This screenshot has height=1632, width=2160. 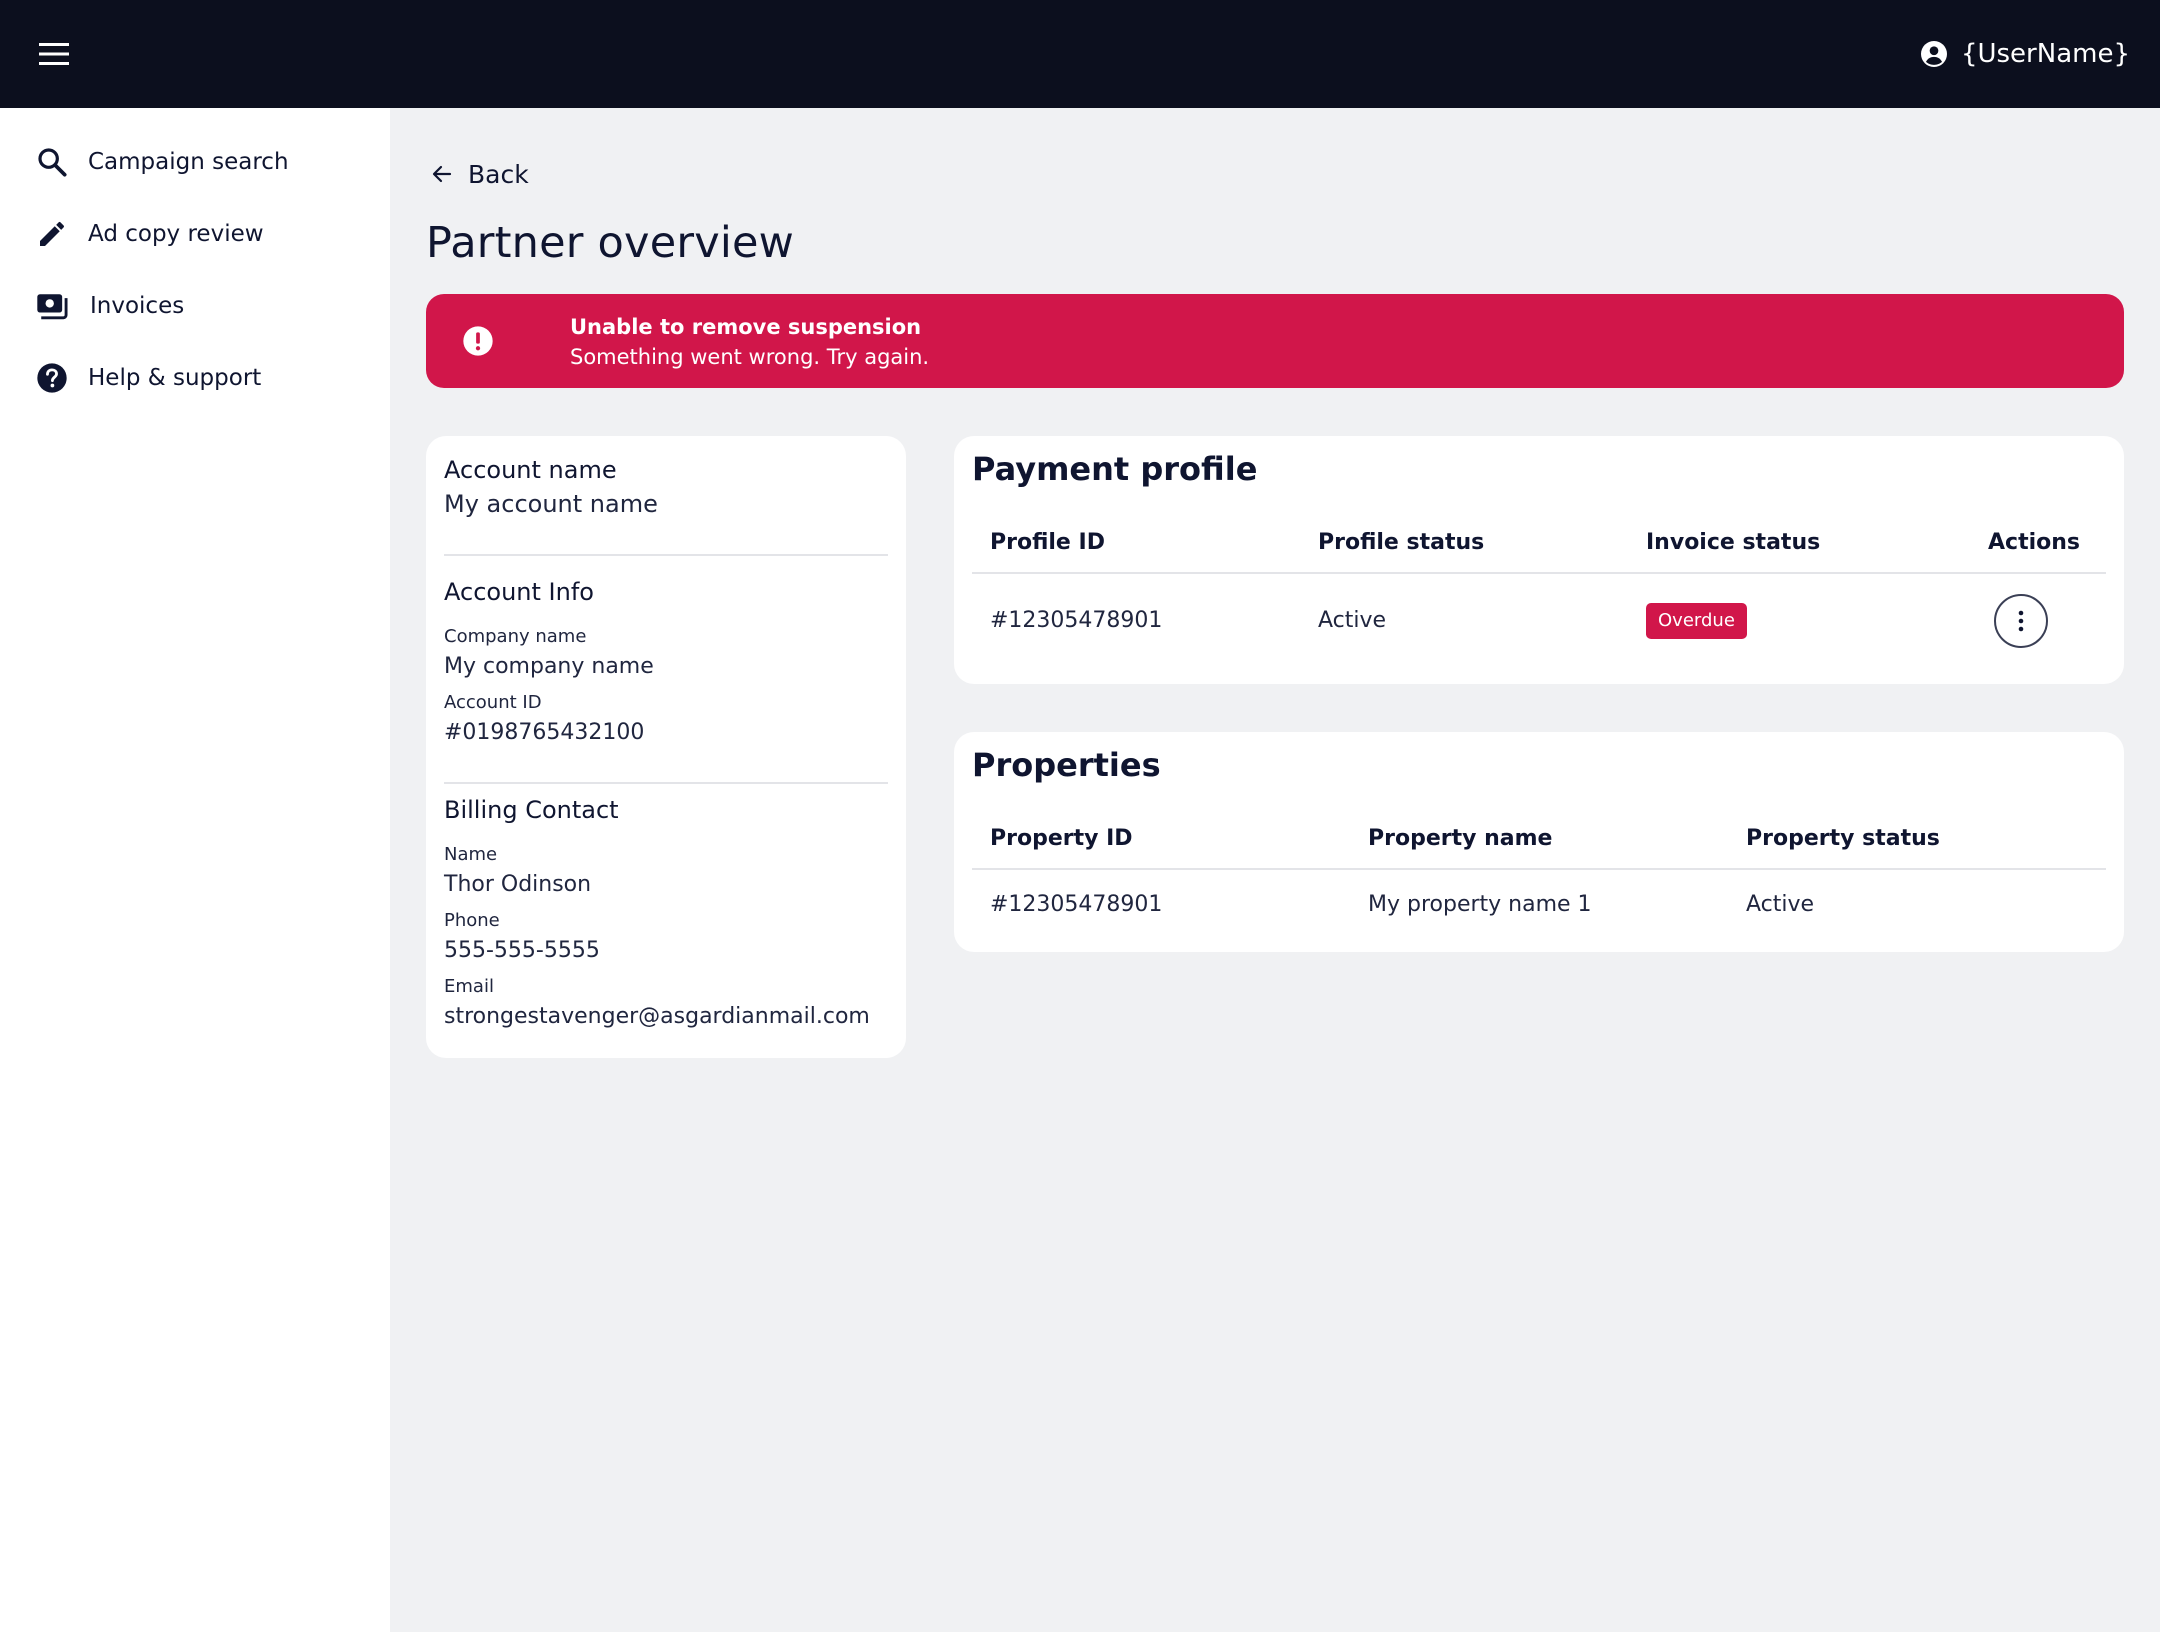 I want to click on sidebar-item-label: Ad copy review, so click(x=176, y=234).